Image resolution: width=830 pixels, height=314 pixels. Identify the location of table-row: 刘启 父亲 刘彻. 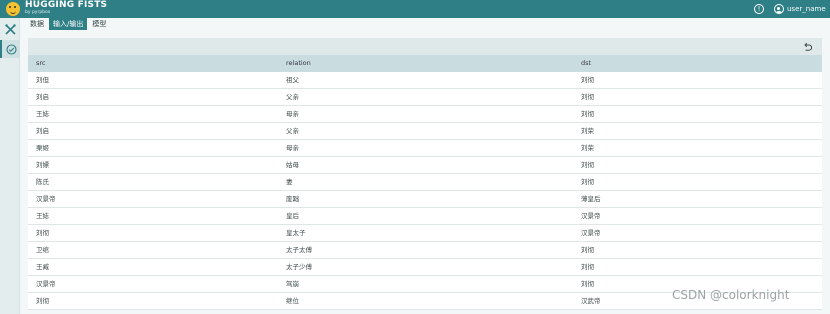
(425, 97).